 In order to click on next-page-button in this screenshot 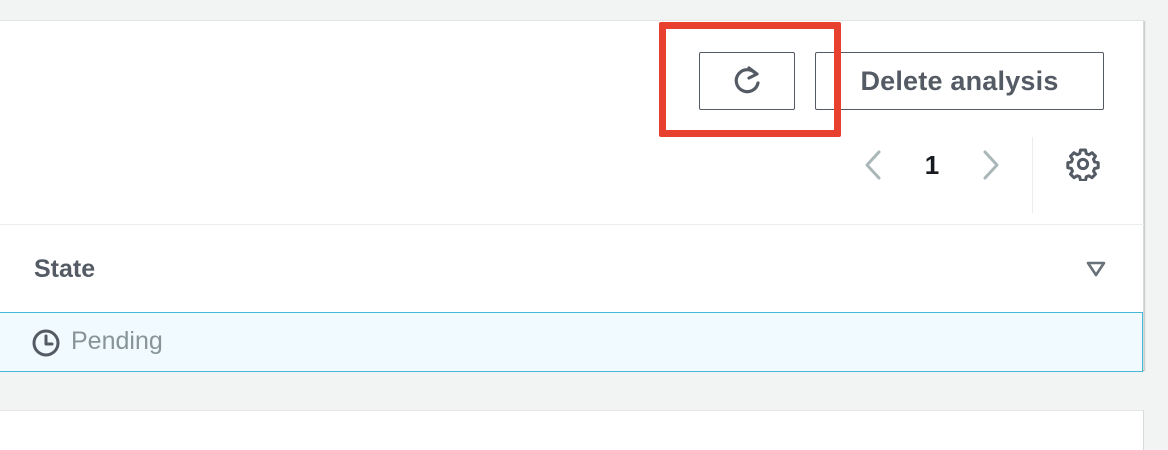, I will do `click(991, 165)`.